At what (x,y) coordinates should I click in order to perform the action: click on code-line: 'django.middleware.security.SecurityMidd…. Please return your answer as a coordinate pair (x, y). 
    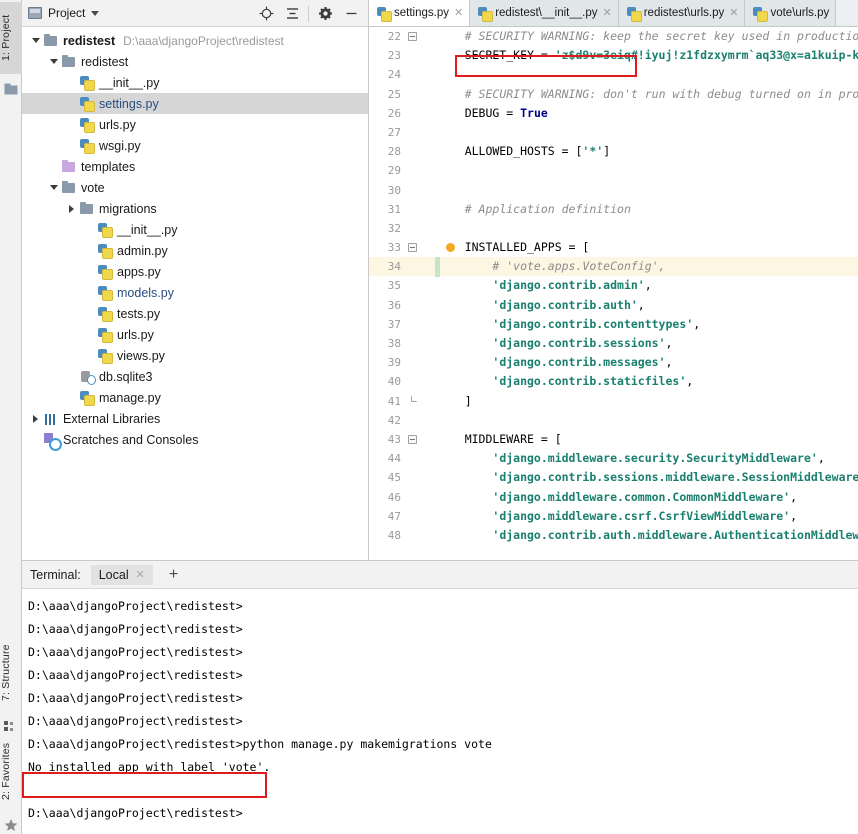
    Looking at the image, I should click on (646, 458).